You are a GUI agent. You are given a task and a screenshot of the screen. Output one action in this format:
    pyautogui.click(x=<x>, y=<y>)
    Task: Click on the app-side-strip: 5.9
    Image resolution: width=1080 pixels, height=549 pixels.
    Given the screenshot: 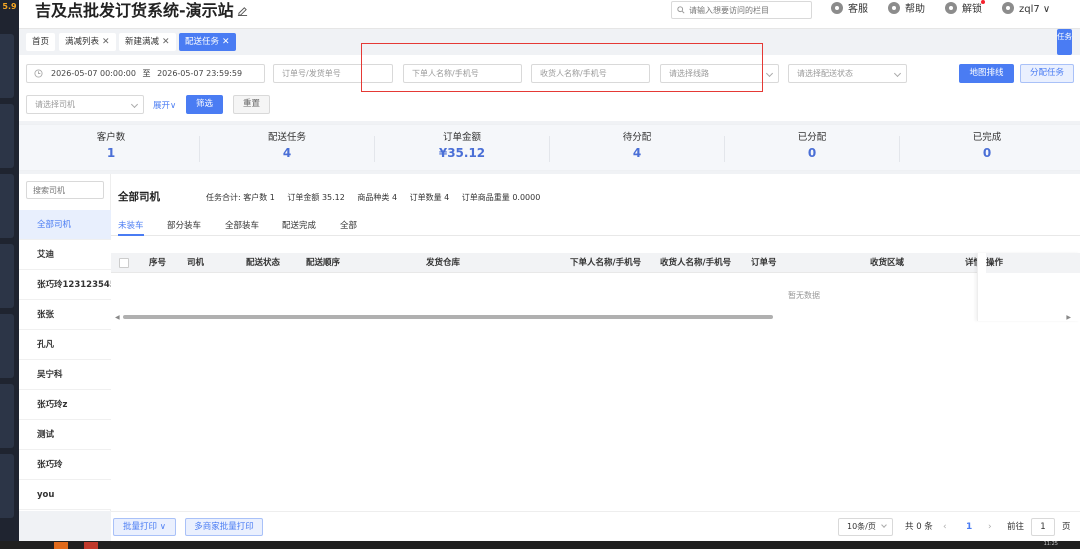 What is the action you would take?
    pyautogui.click(x=9, y=274)
    